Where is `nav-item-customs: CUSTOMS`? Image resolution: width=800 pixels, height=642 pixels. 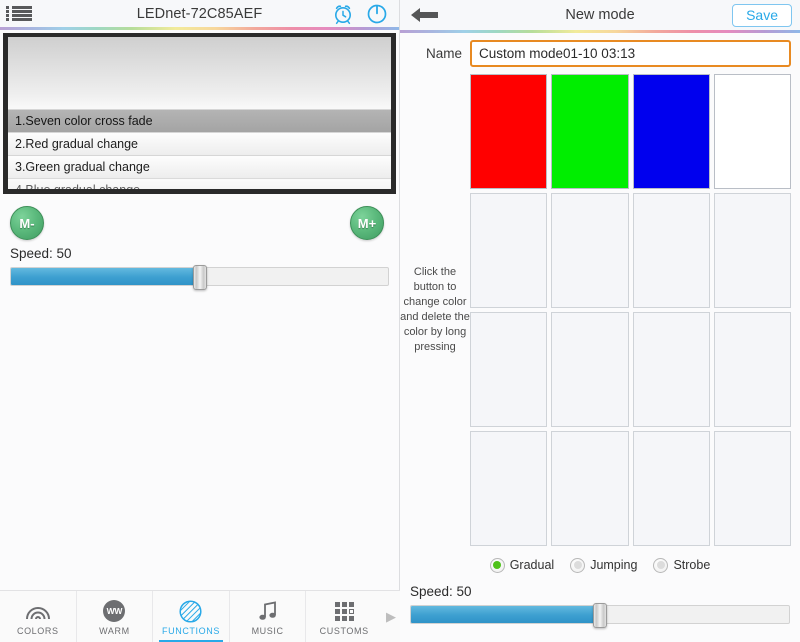
nav-item-customs: CUSTOMS is located at coordinates (344, 616).